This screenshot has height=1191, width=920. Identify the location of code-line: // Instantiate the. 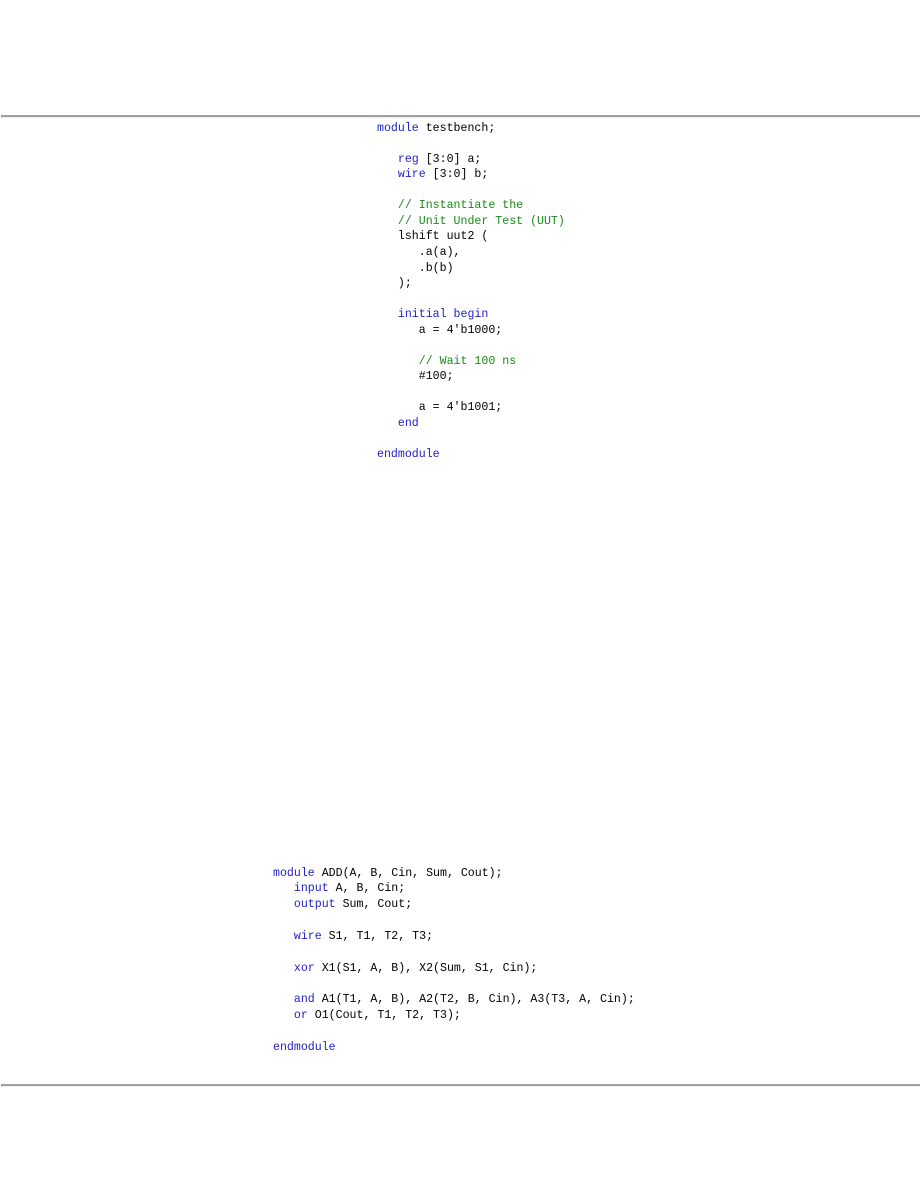
(471, 206).